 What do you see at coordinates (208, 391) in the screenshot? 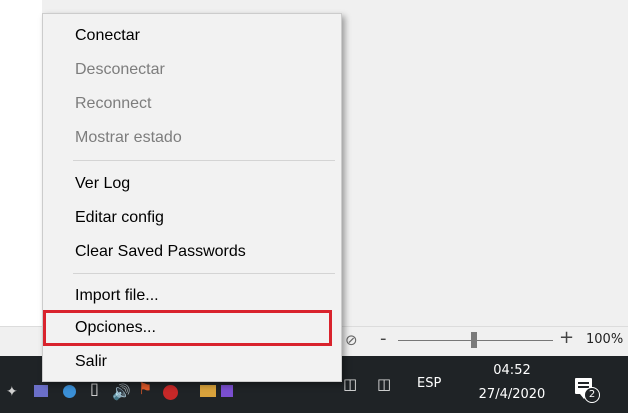
I see `folder-icon` at bounding box center [208, 391].